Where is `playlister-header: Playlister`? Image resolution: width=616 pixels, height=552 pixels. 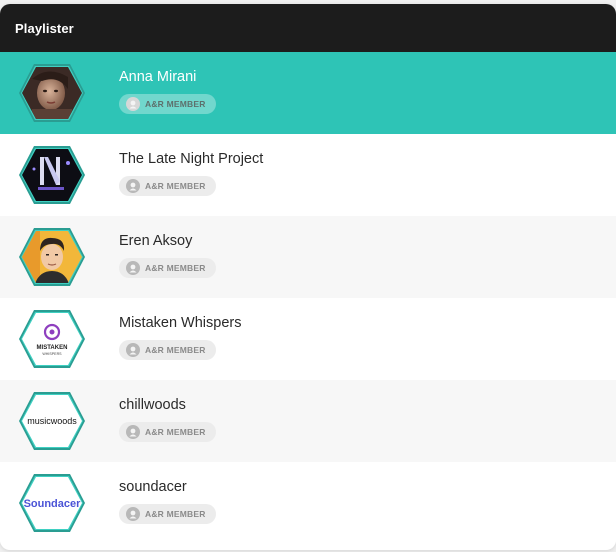
playlister-header: Playlister is located at coordinates (308, 28).